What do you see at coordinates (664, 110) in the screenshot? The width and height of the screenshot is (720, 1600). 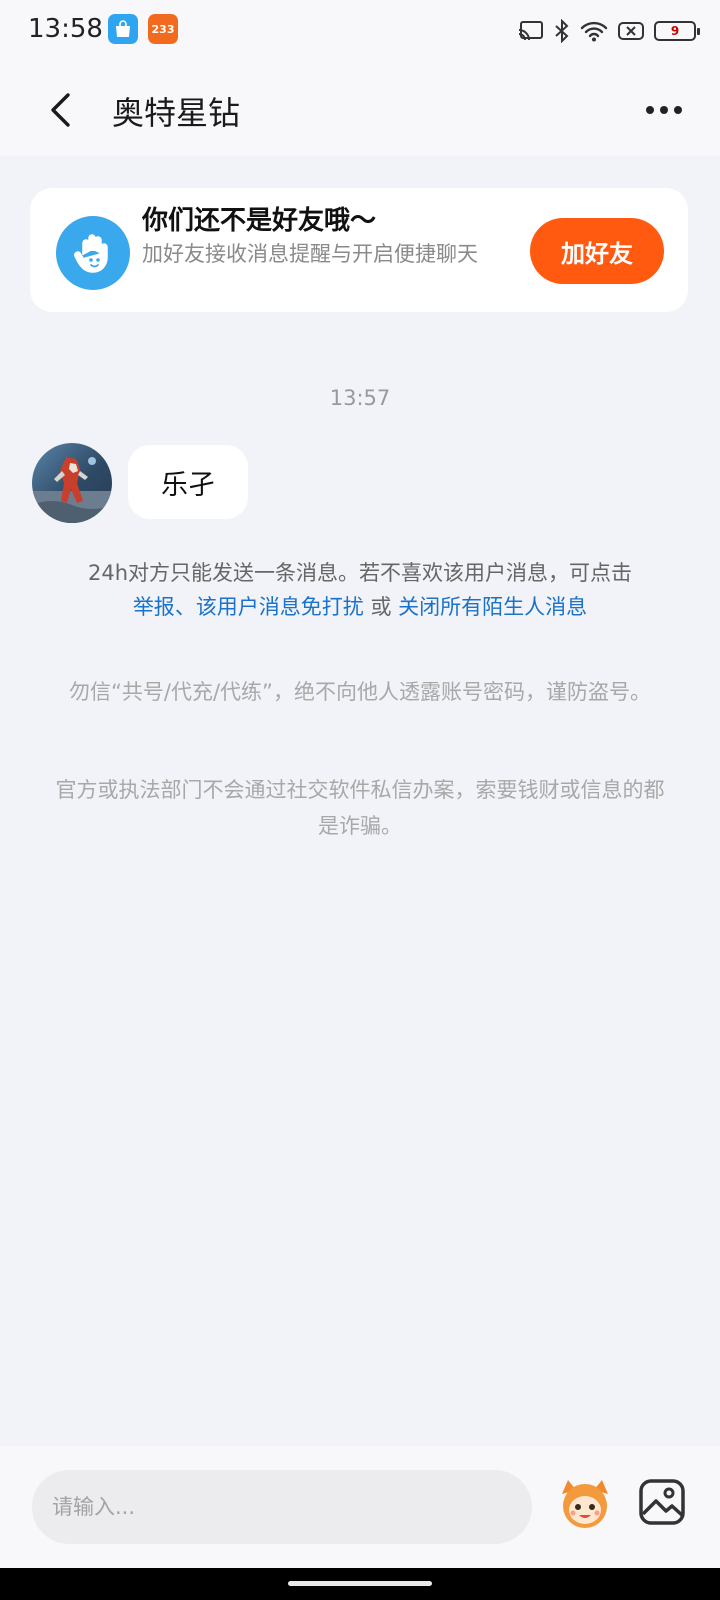 I see `more-button` at bounding box center [664, 110].